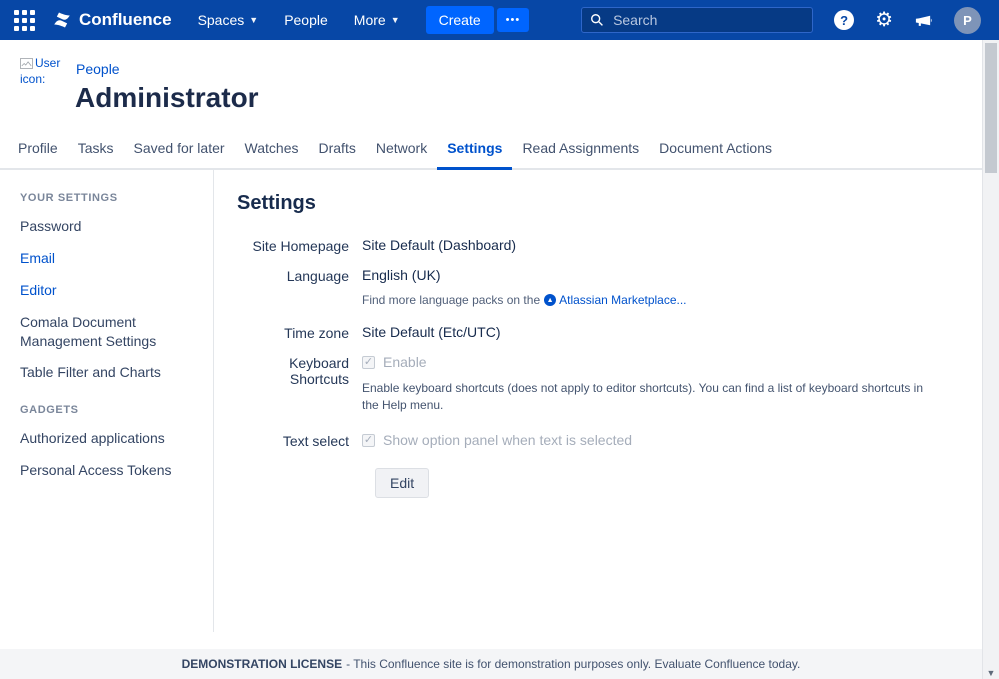 Image resolution: width=999 pixels, height=679 pixels. Describe the element at coordinates (991, 673) in the screenshot. I see `scrollbar-down-arrow: ▼` at that location.